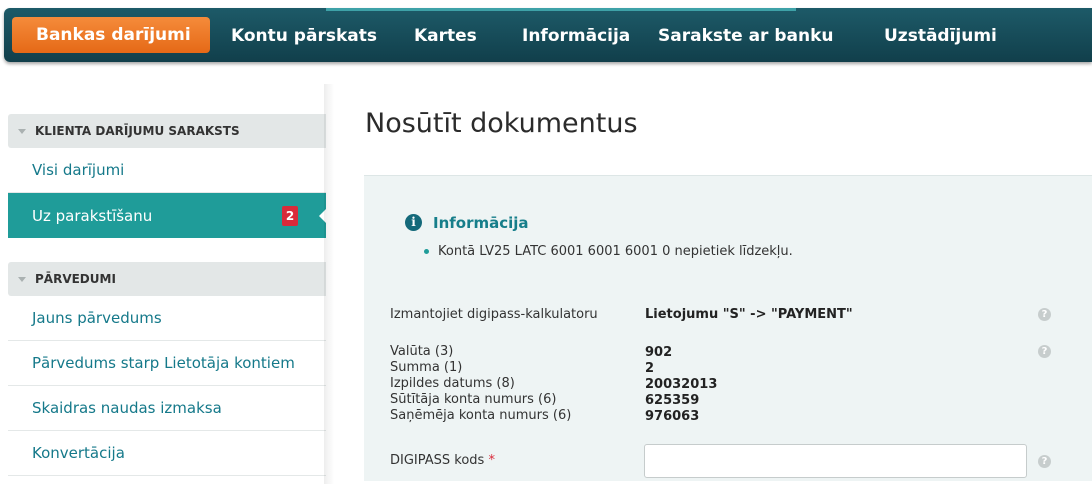  Describe the element at coordinates (650, 368) in the screenshot. I see `field-value-amount: 2` at that location.